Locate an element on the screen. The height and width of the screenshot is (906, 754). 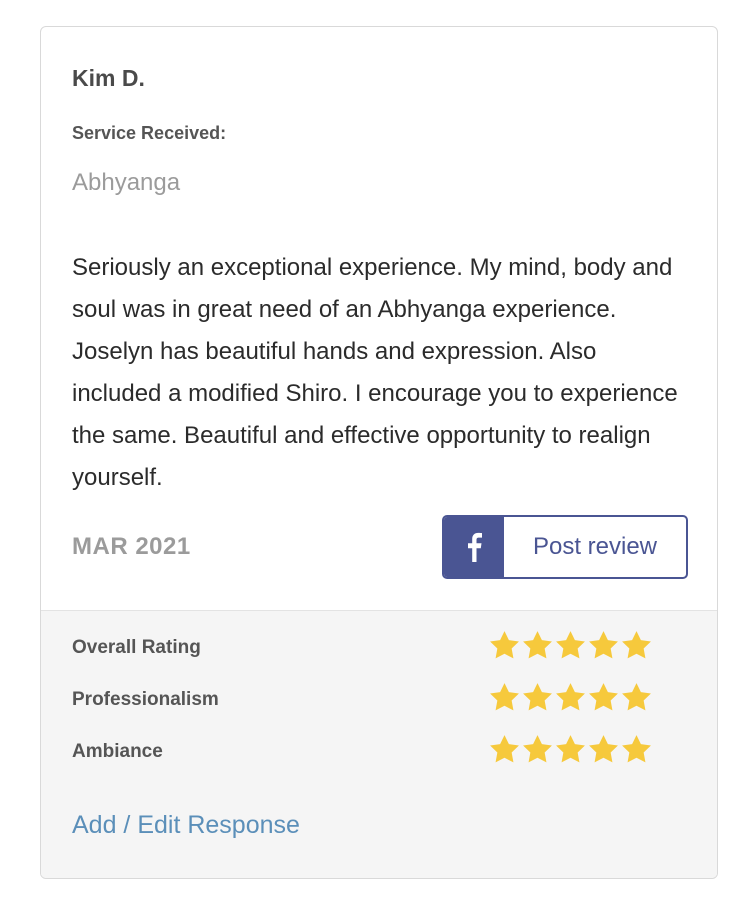
post-review-label: Post review is located at coordinates (595, 546).